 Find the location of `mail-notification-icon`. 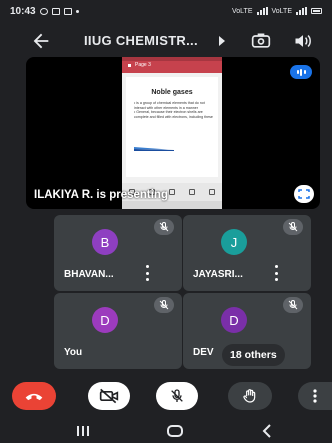

mail-notification-icon is located at coordinates (67, 11).